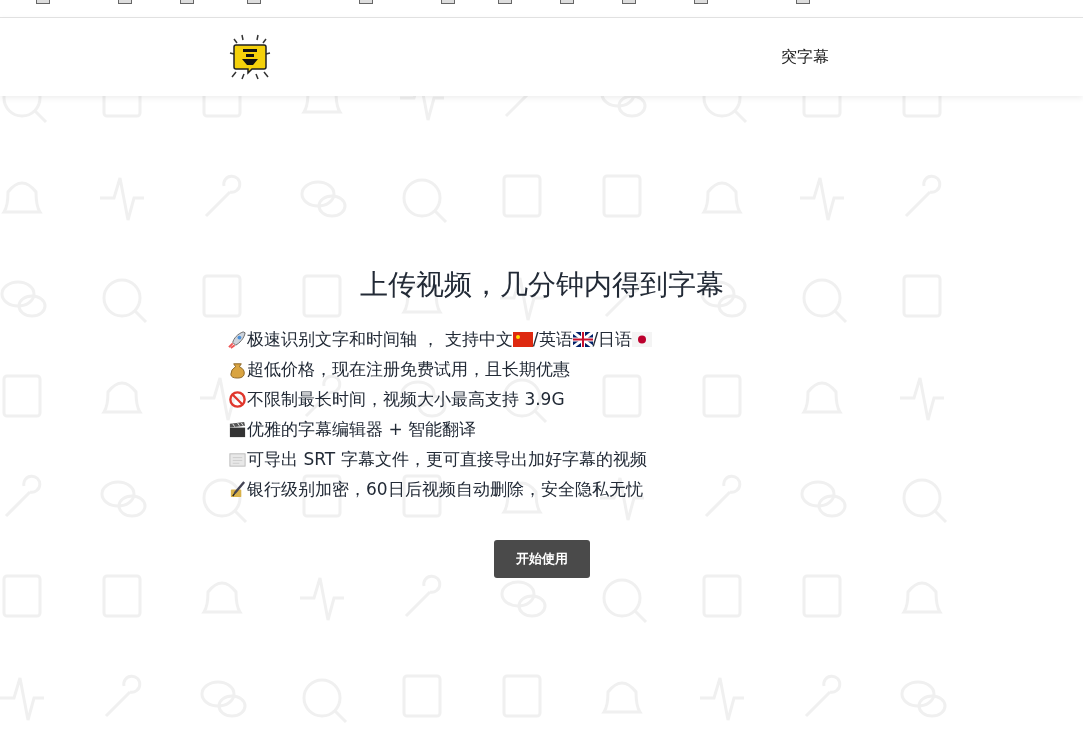 This screenshot has height=740, width=1083. What do you see at coordinates (612, 339) in the screenshot?
I see `feature-text: /日语` at bounding box center [612, 339].